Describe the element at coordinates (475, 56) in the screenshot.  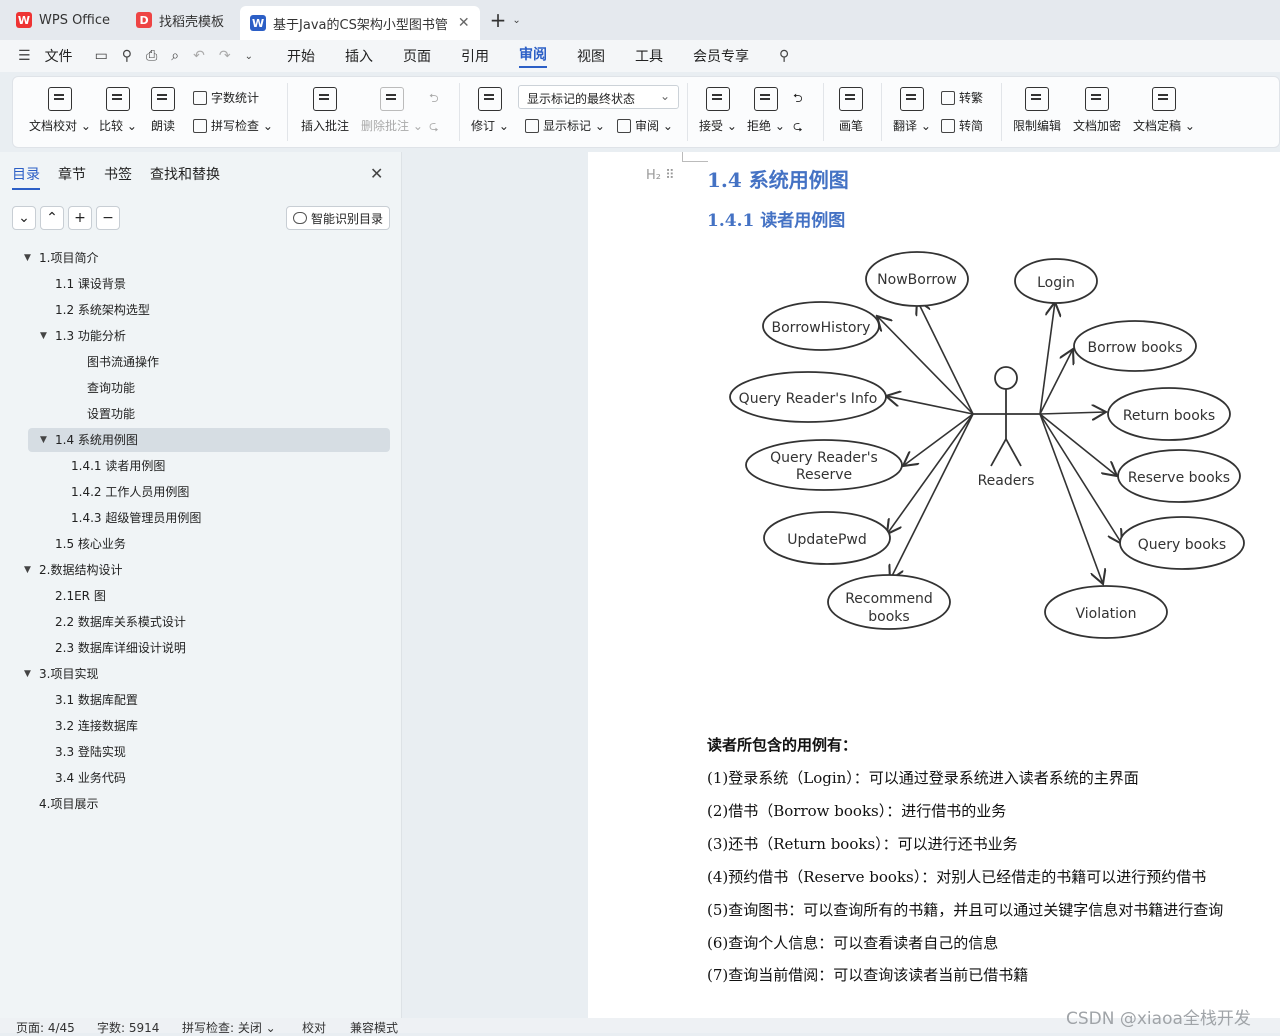
I see `menu-reference: 引用` at that location.